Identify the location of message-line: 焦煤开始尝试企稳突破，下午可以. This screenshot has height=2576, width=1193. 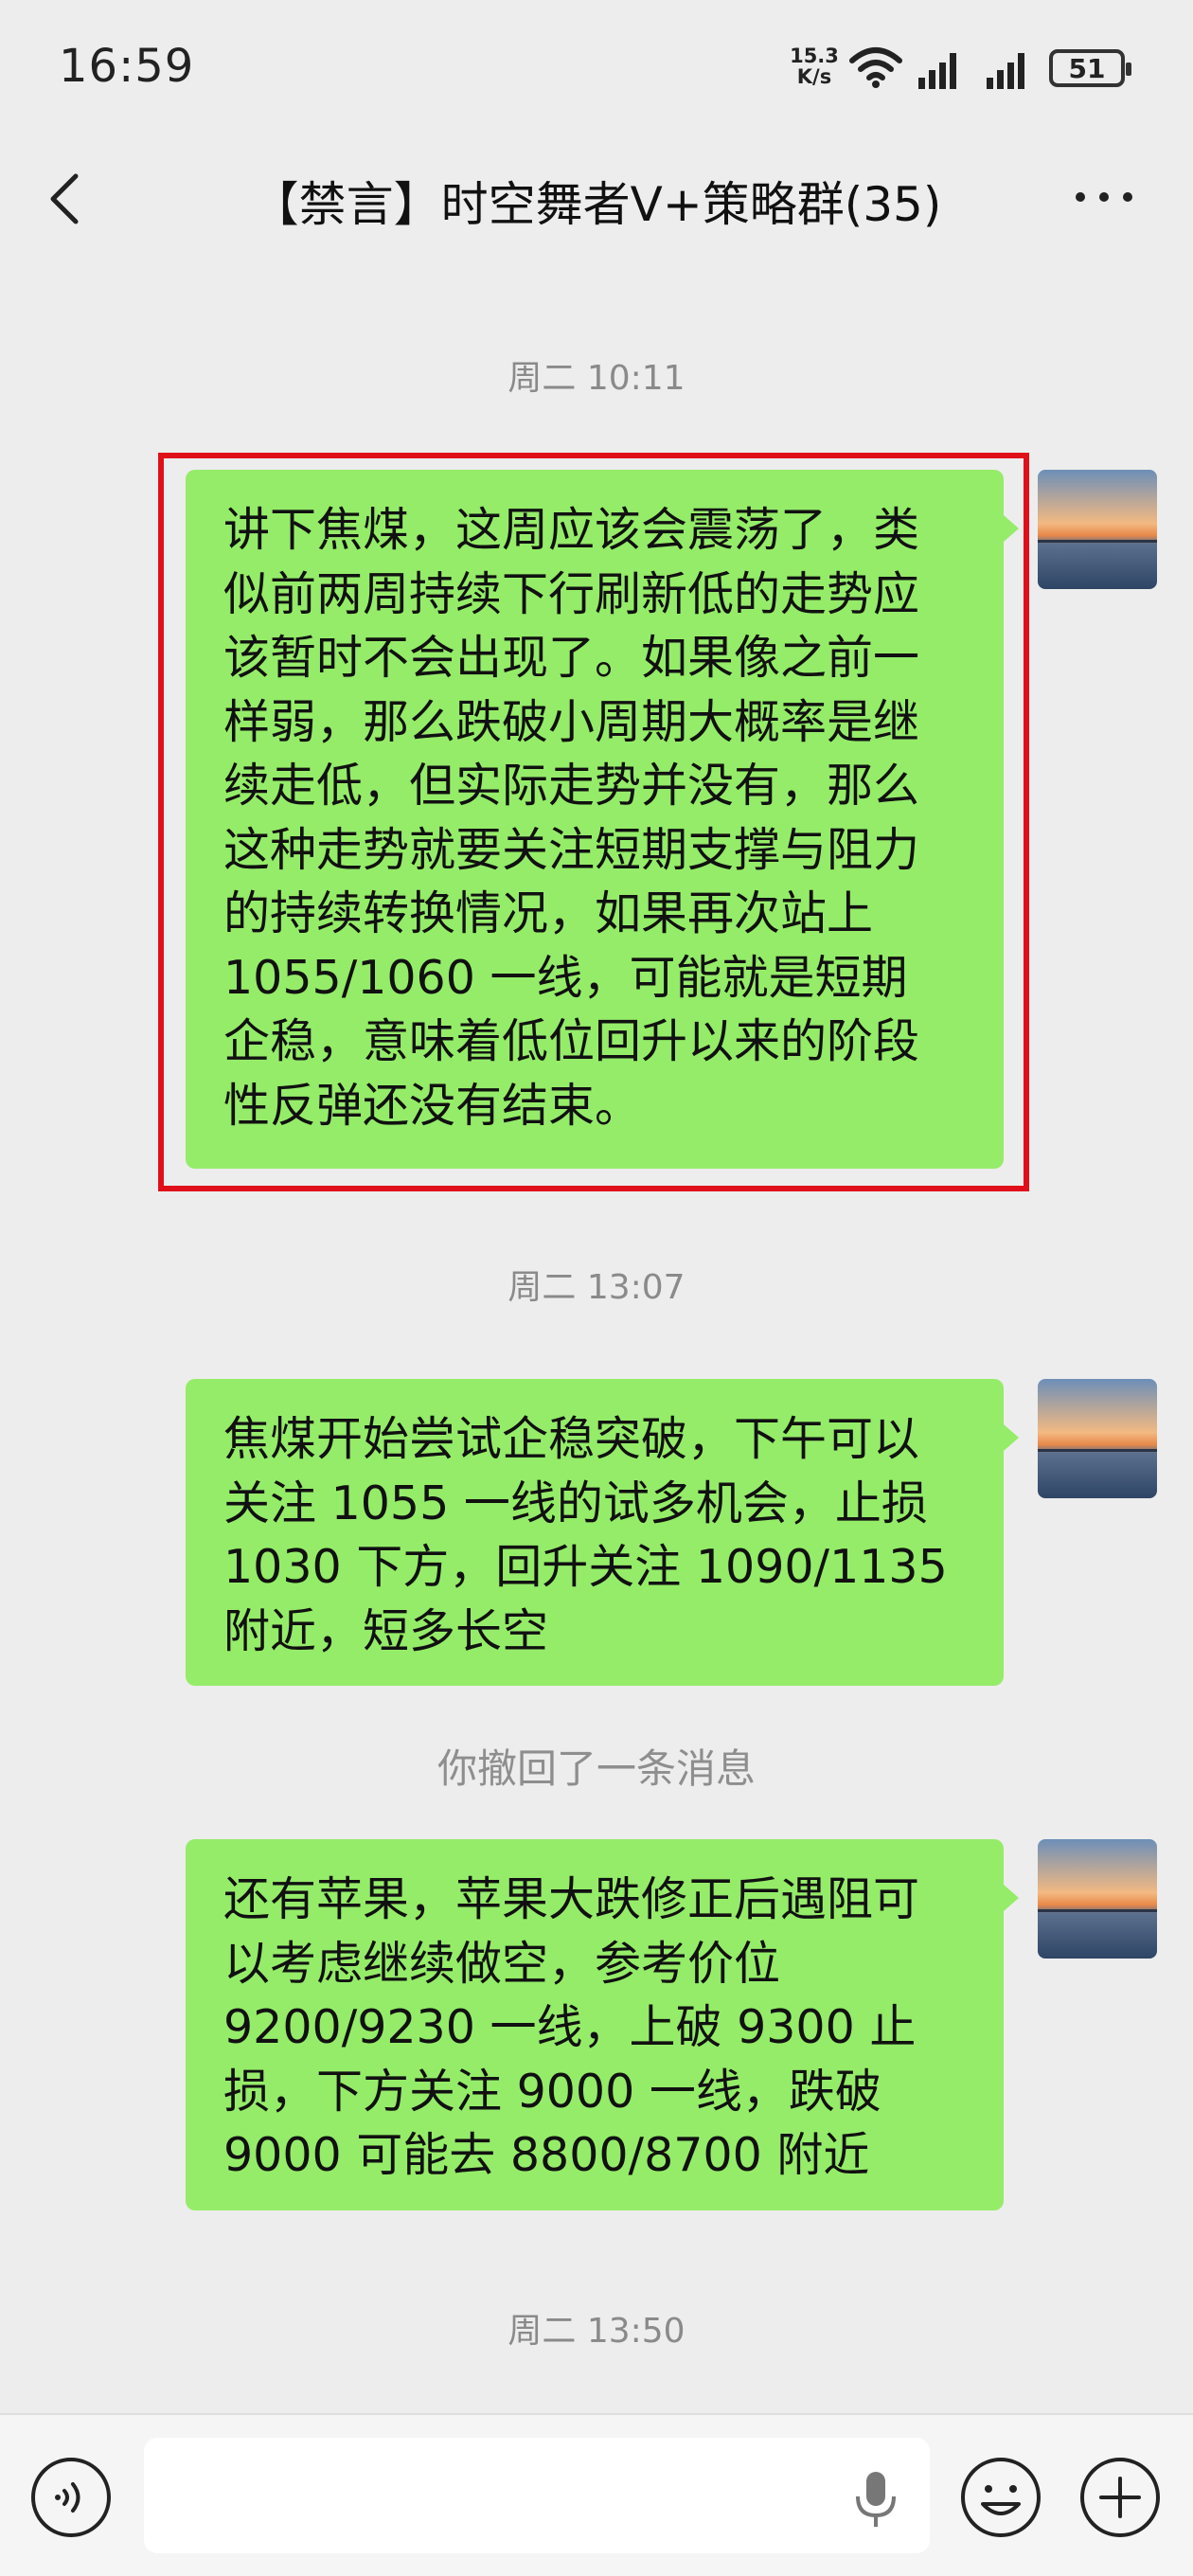
(571, 1439).